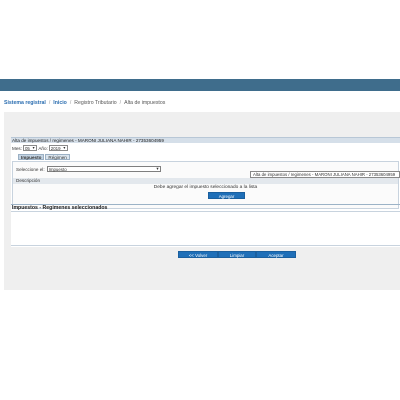 This screenshot has height=400, width=400. I want to click on selected-list-title: Impuestos - Regimenes seleccionados, so click(205, 207).